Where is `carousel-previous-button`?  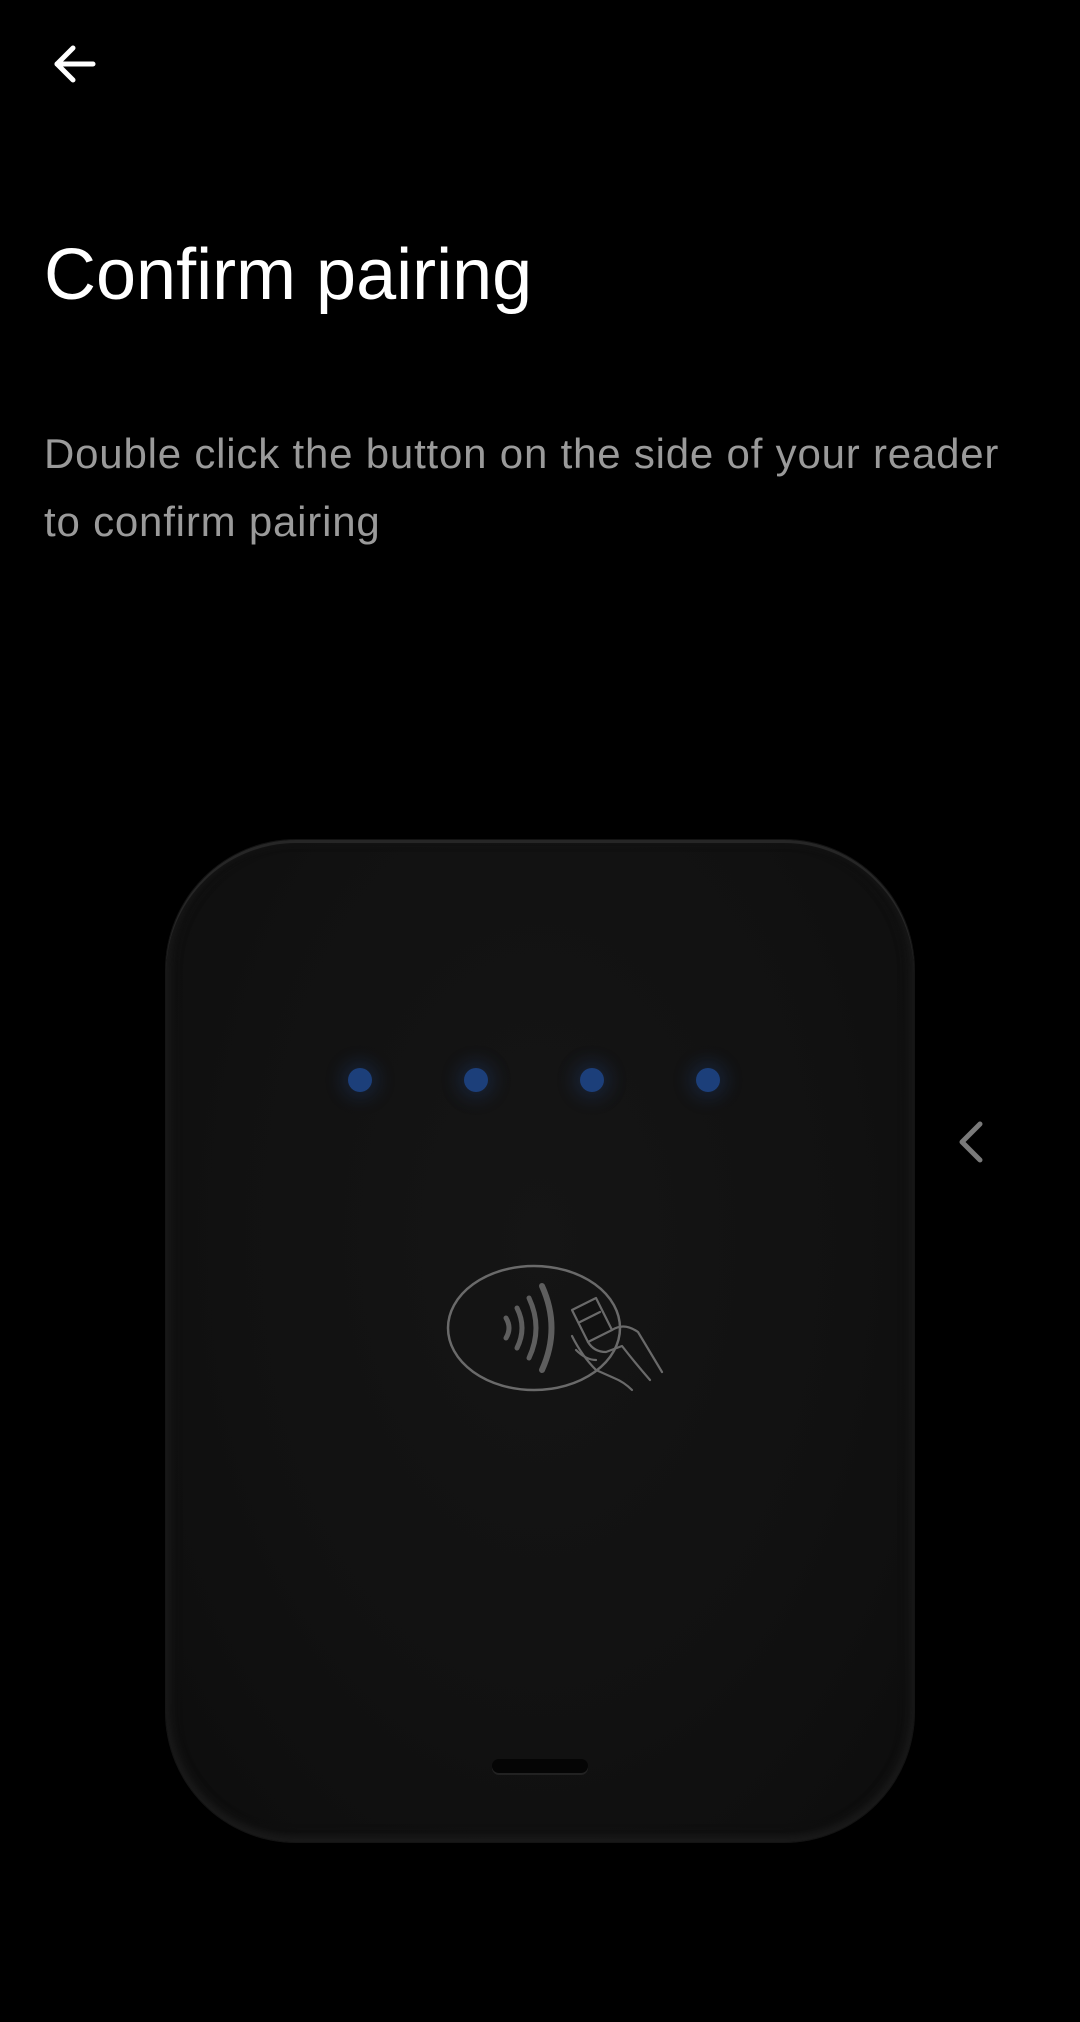
carousel-previous-button is located at coordinates (971, 1142).